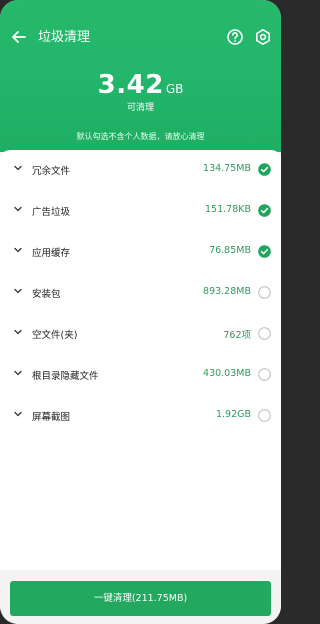 The width and height of the screenshot is (320, 624). I want to click on cleanable-size: 3.42 GB, so click(140, 85).